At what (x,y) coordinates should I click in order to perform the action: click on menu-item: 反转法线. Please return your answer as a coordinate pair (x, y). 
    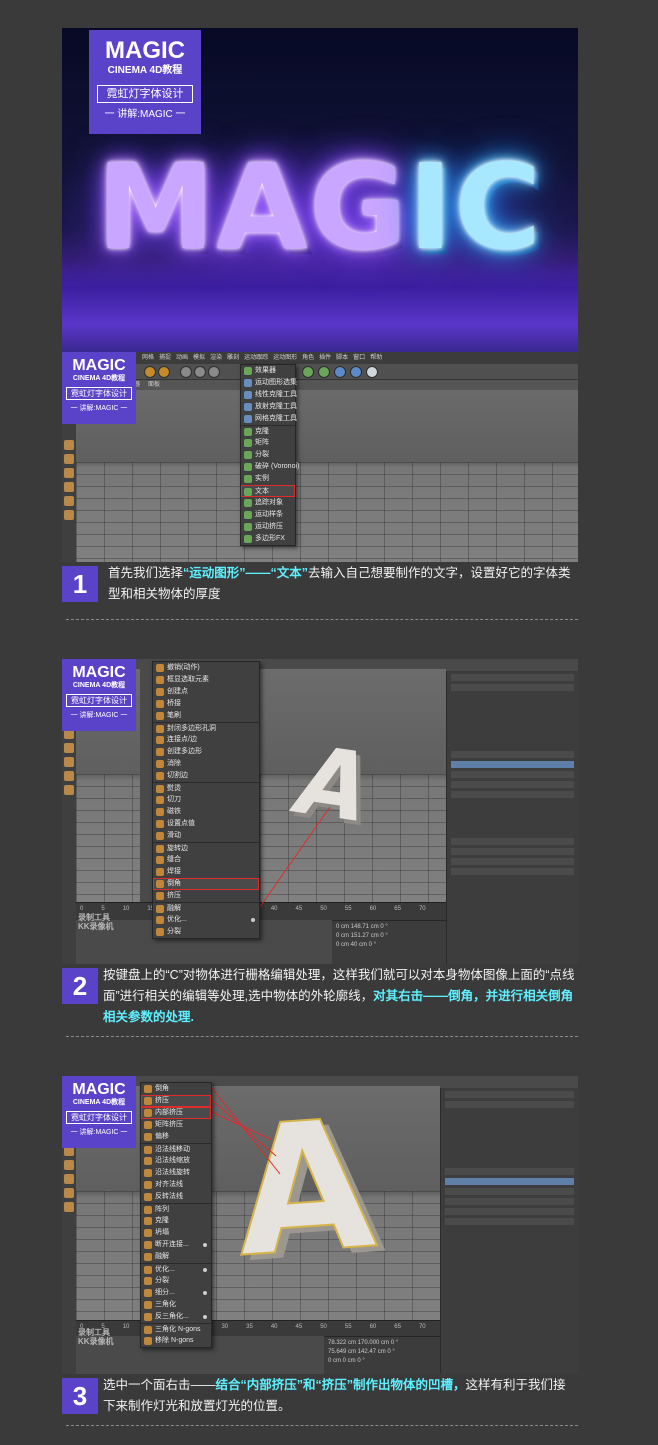
    Looking at the image, I should click on (176, 1197).